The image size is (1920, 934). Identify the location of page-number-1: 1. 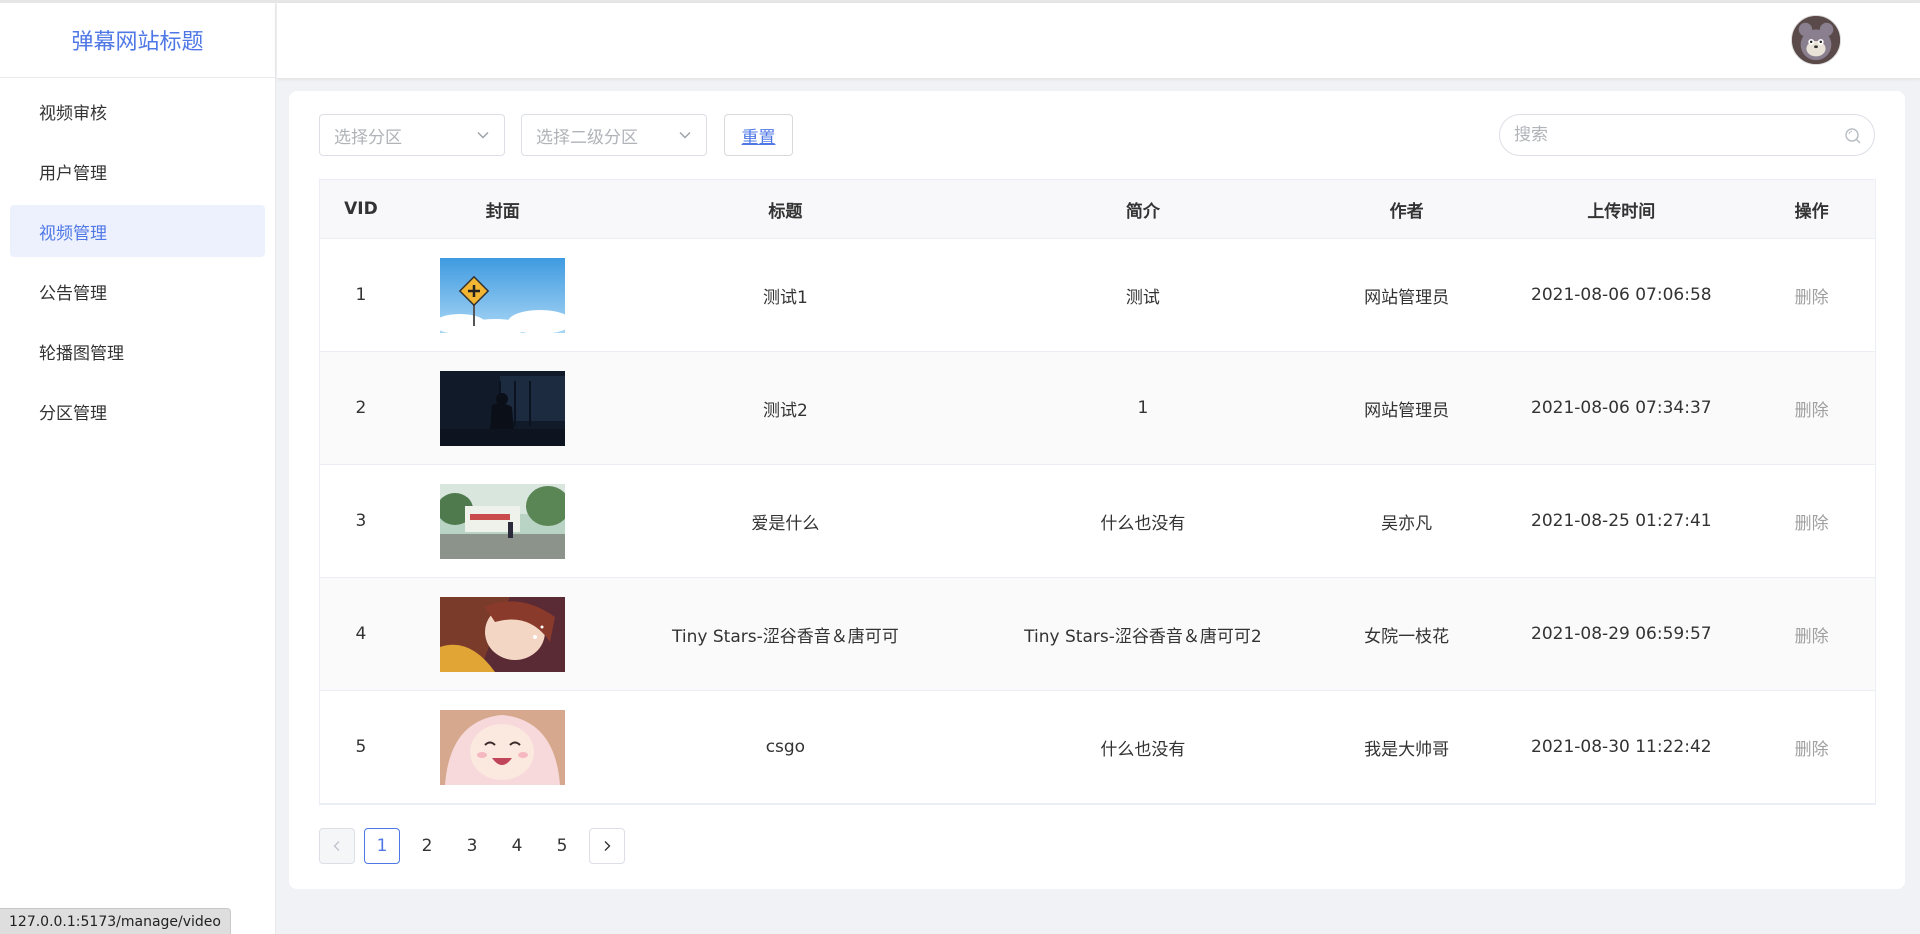
(382, 846).